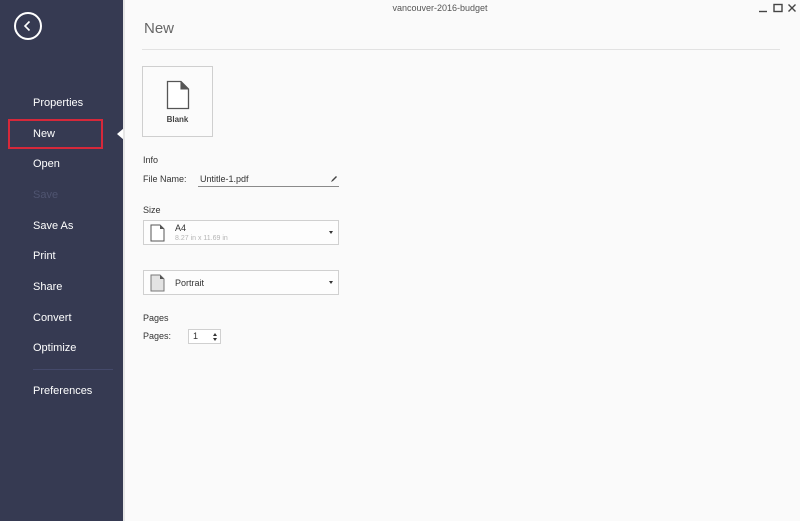 This screenshot has height=521, width=800. I want to click on sidebar-divider, so click(73, 369).